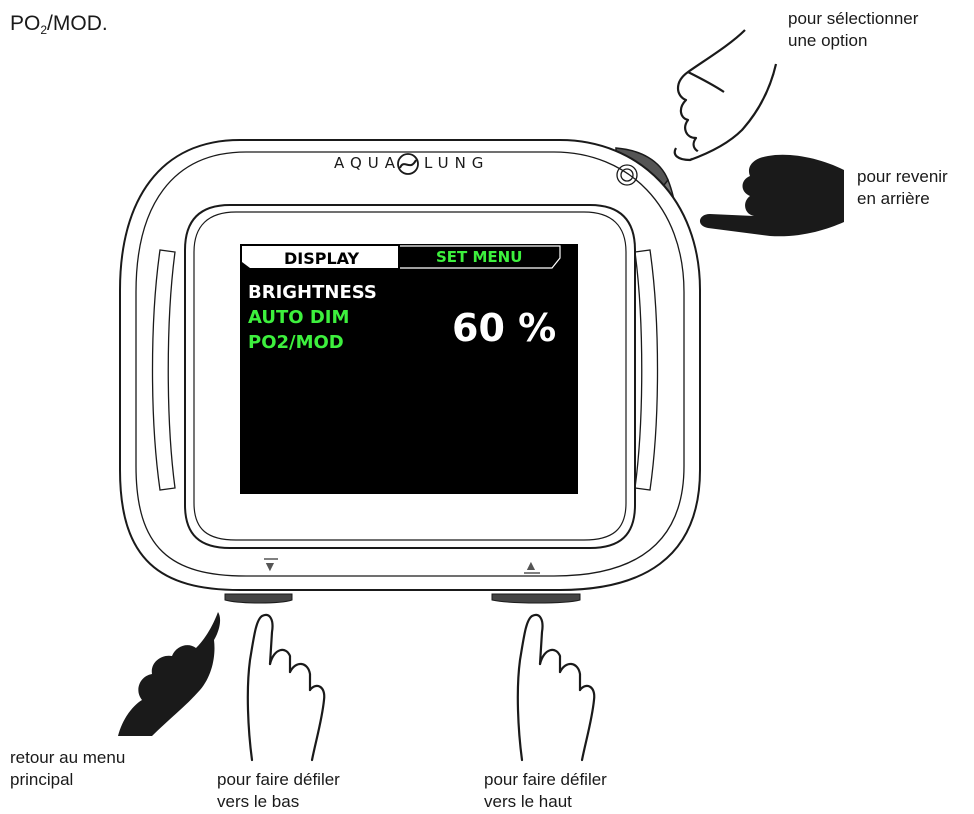 The image size is (974, 814). What do you see at coordinates (312, 292) in the screenshot?
I see `menu-item-brightness: BRIGHTNESS` at bounding box center [312, 292].